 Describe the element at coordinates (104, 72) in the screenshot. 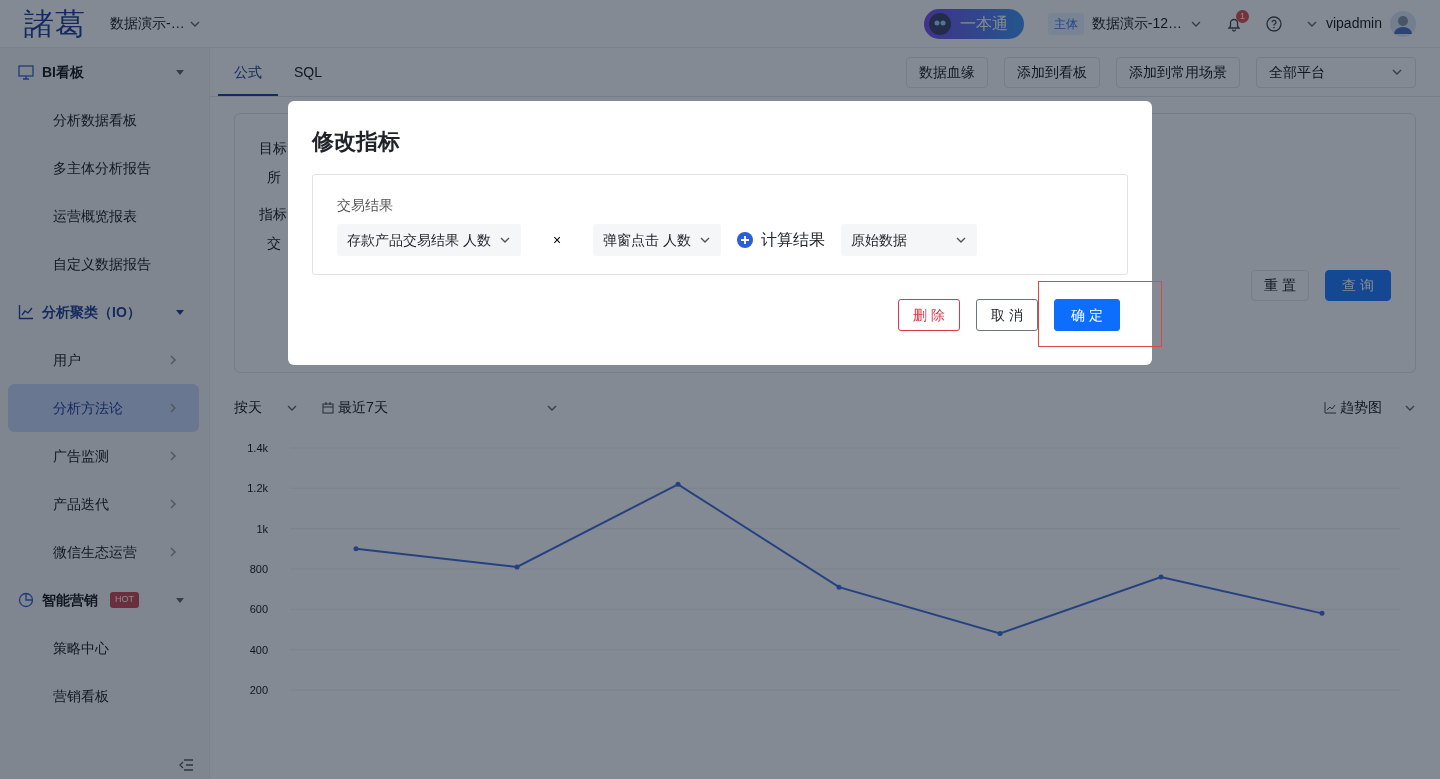

I see `sidebar-section: BI看板` at that location.